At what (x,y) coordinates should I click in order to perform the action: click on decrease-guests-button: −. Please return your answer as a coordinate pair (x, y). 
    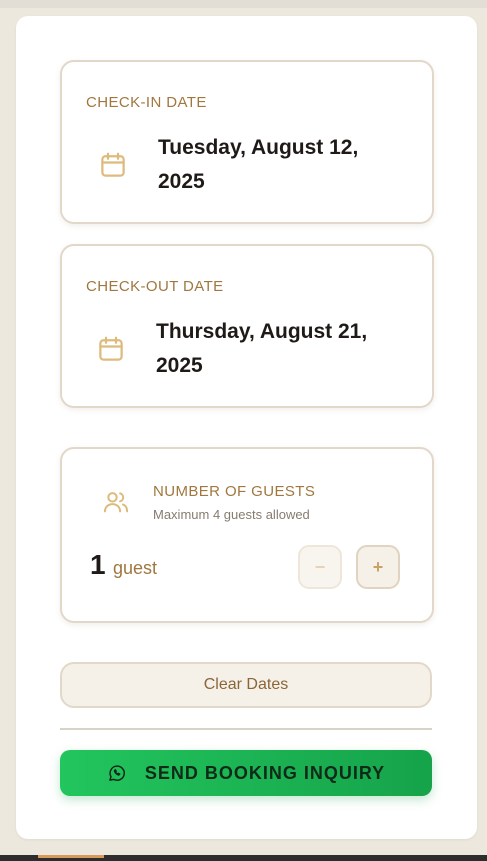
    Looking at the image, I should click on (320, 567).